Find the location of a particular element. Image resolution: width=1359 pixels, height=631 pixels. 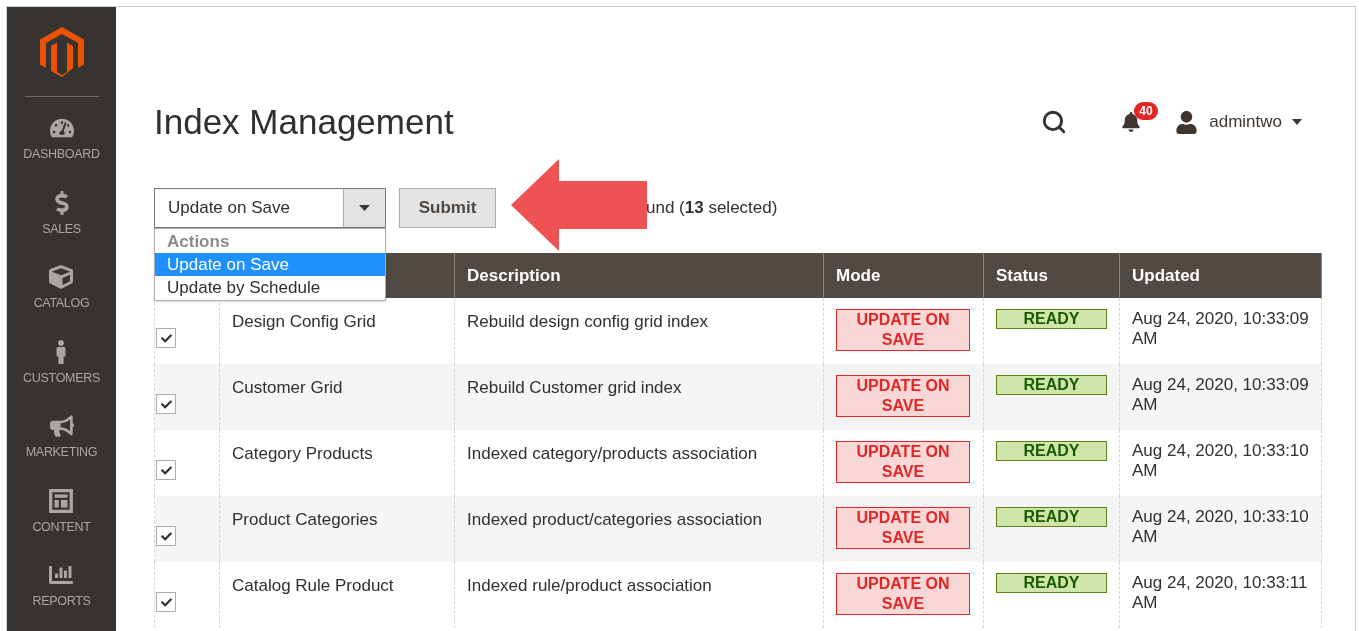

notification-badge: 40 is located at coordinates (1146, 111).